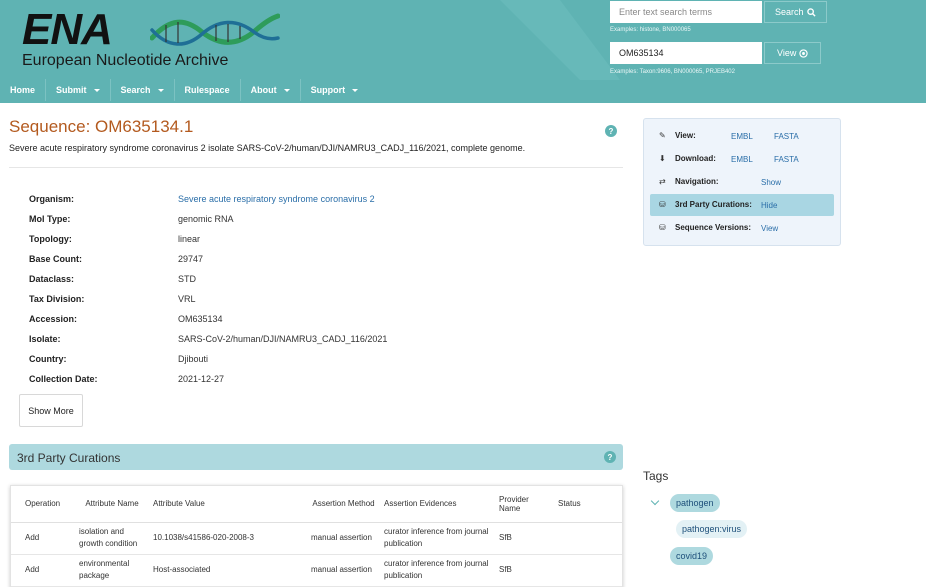  What do you see at coordinates (239, 360) in the screenshot?
I see `metadata-row: Country: Djibouti` at bounding box center [239, 360].